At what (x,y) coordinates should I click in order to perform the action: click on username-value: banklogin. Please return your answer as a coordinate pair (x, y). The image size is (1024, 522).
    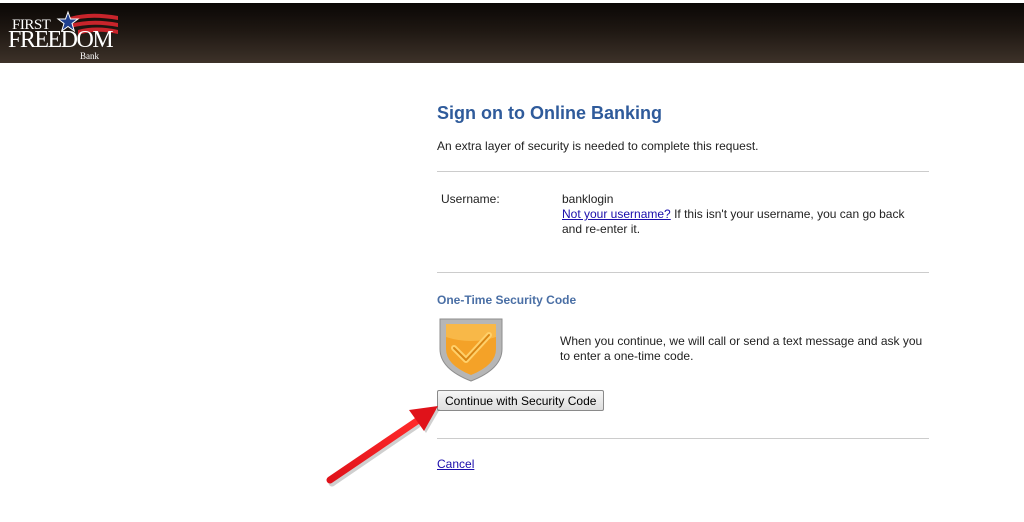
    Looking at the image, I should click on (588, 199).